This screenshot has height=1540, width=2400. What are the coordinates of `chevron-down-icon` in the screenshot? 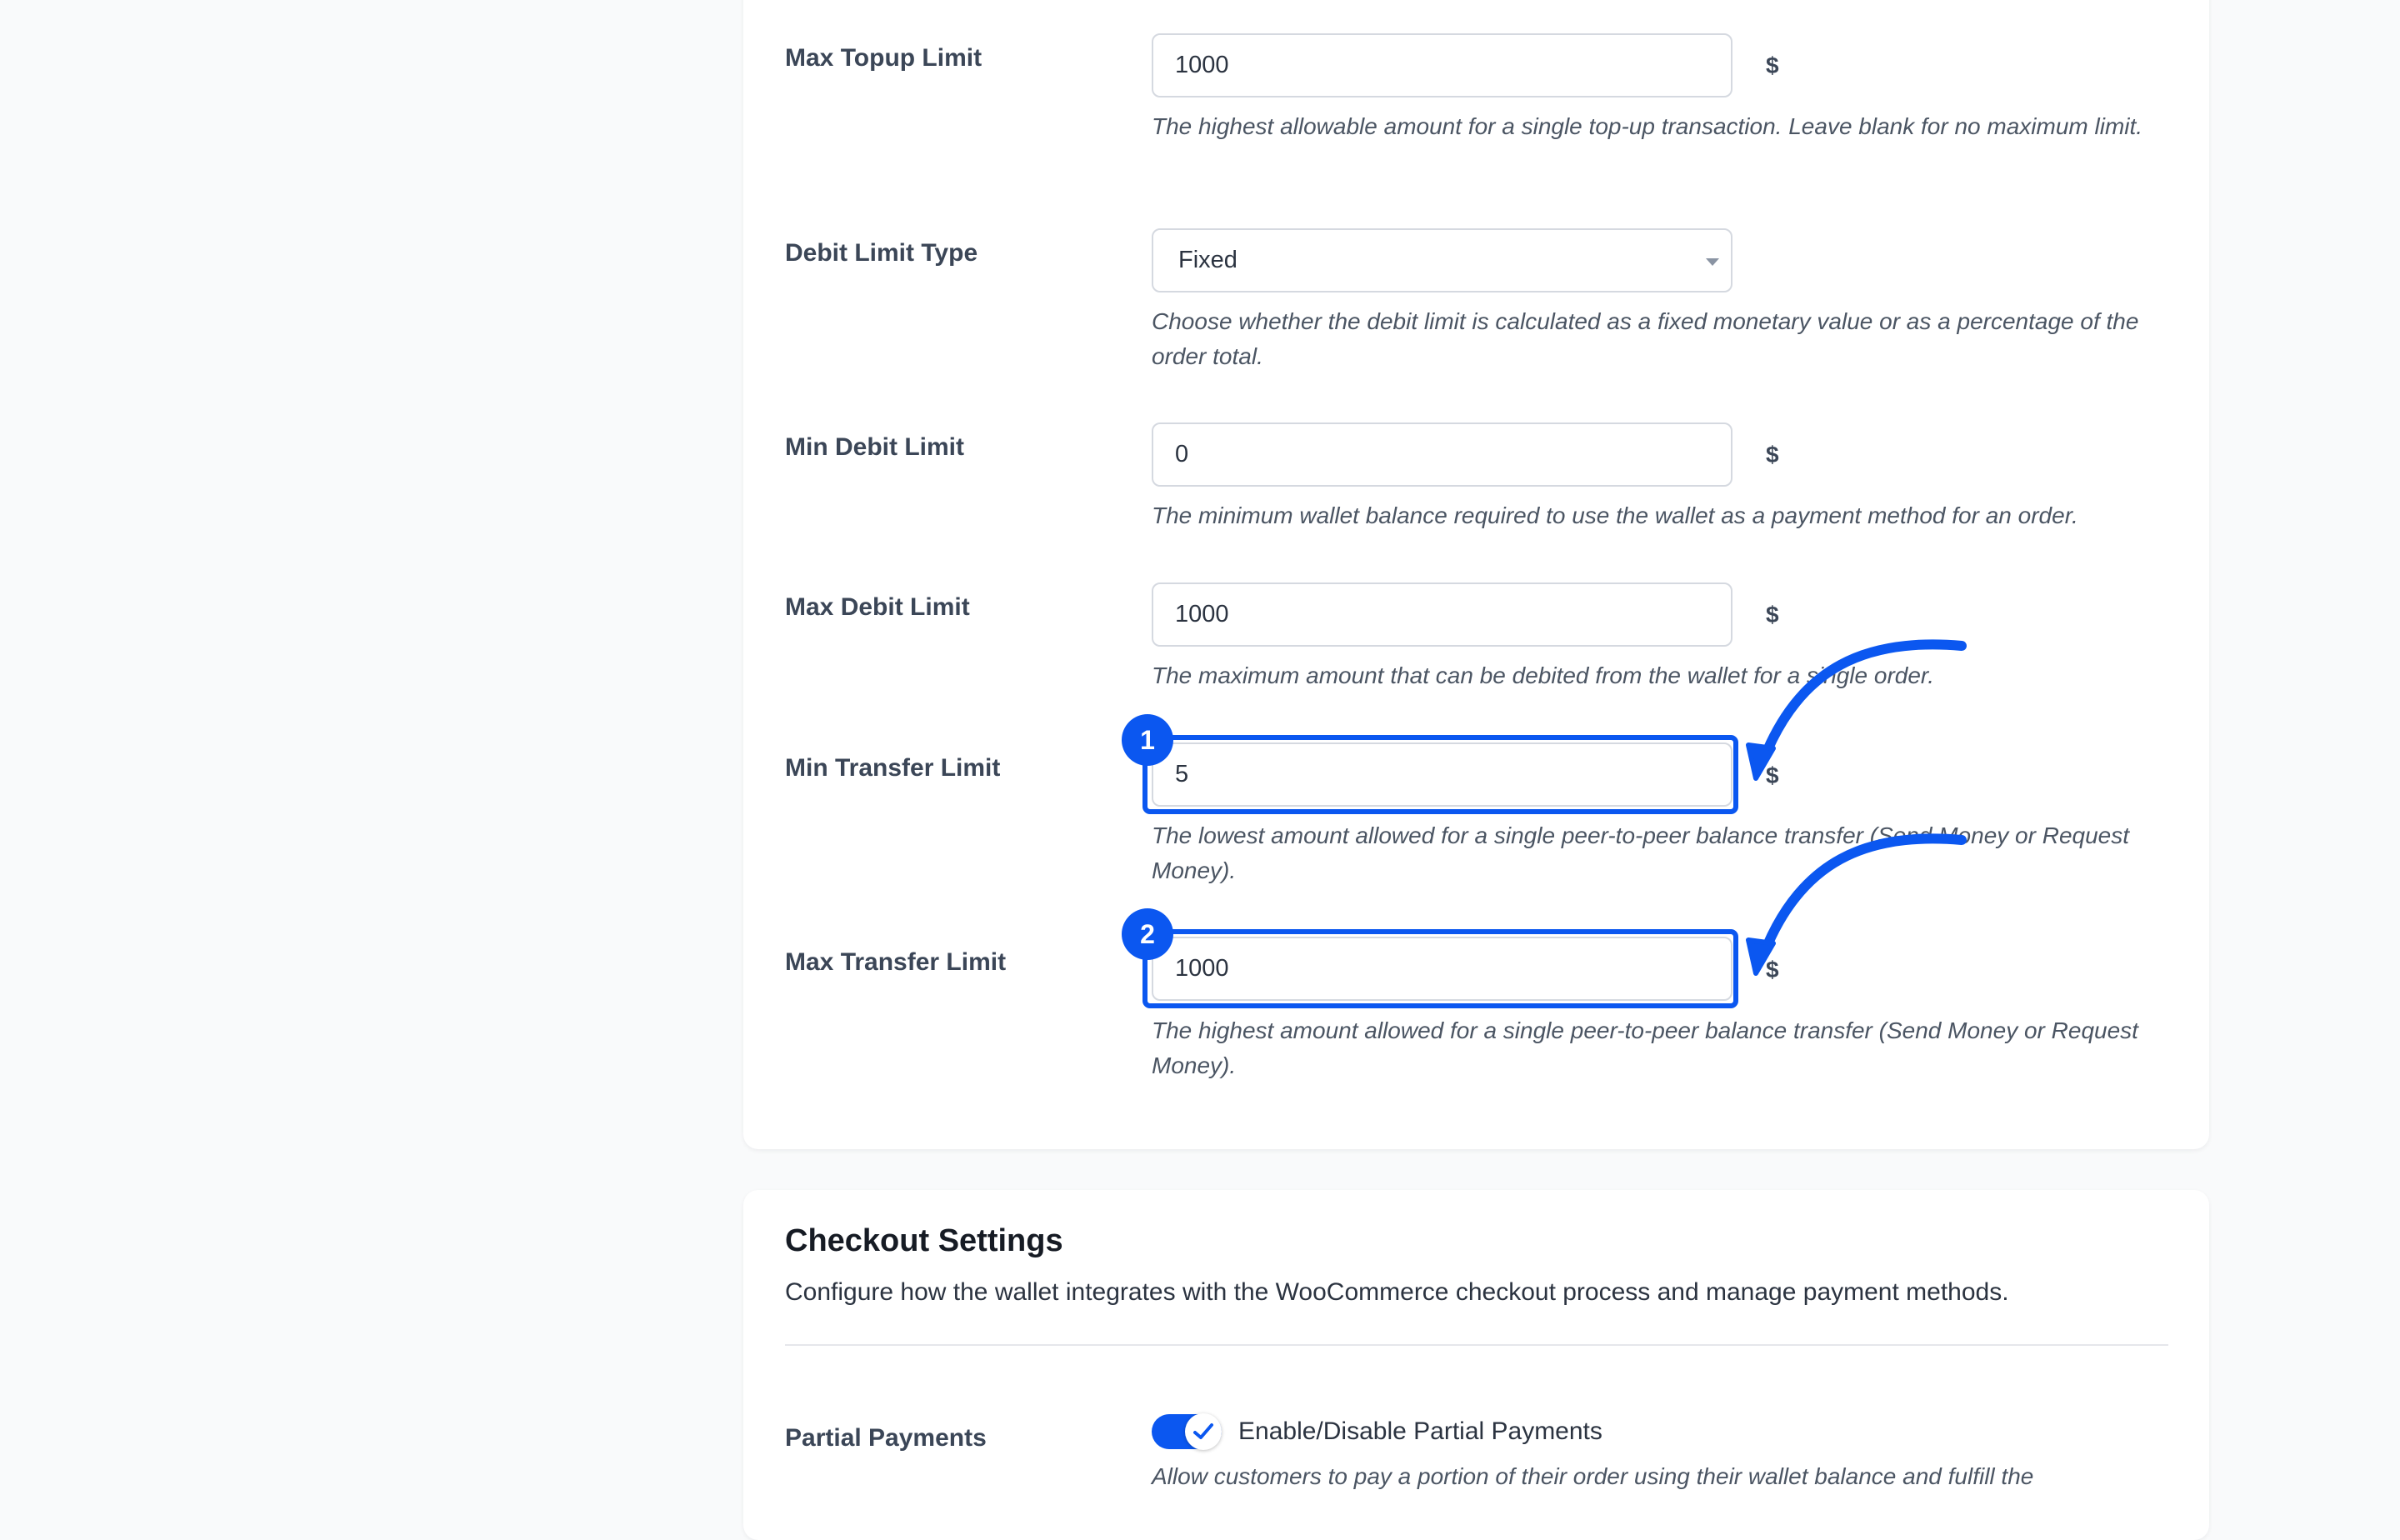 It's located at (1712, 262).